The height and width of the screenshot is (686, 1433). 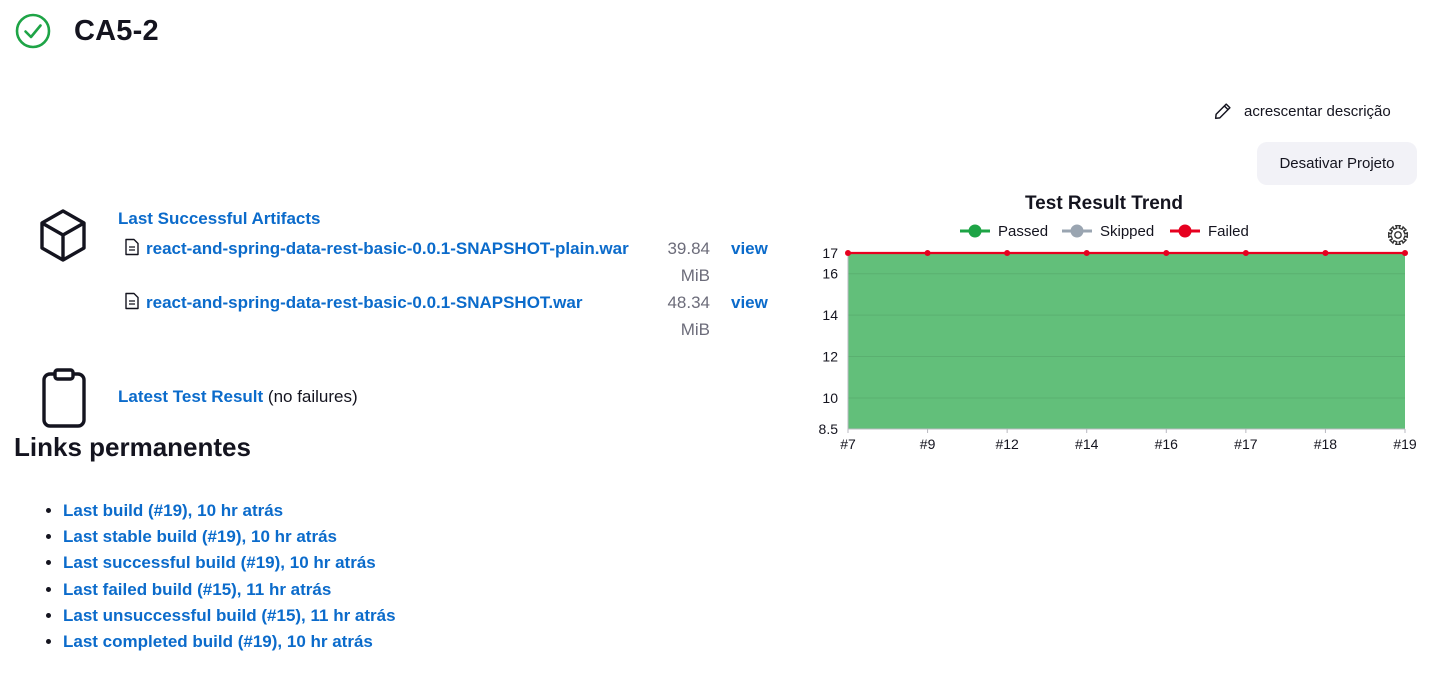 I want to click on list-item: Last successful build (#19), 10 hr atrás, so click(x=229, y=563).